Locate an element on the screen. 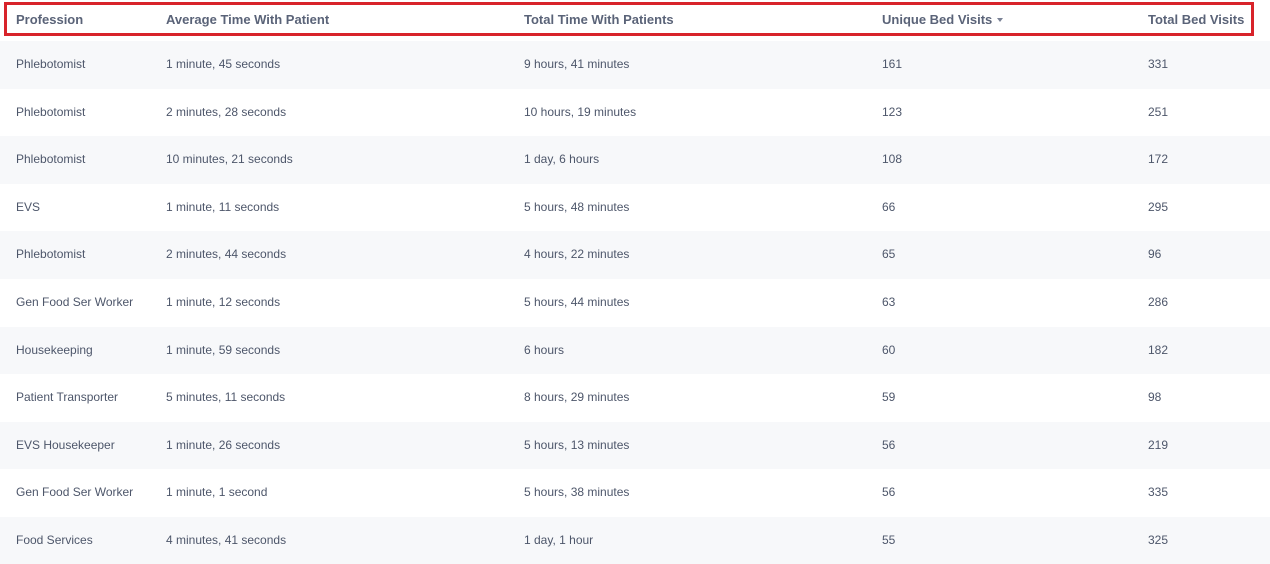 This screenshot has height=564, width=1270. cell-total-time: 10 hours, 19 minutes is located at coordinates (580, 111).